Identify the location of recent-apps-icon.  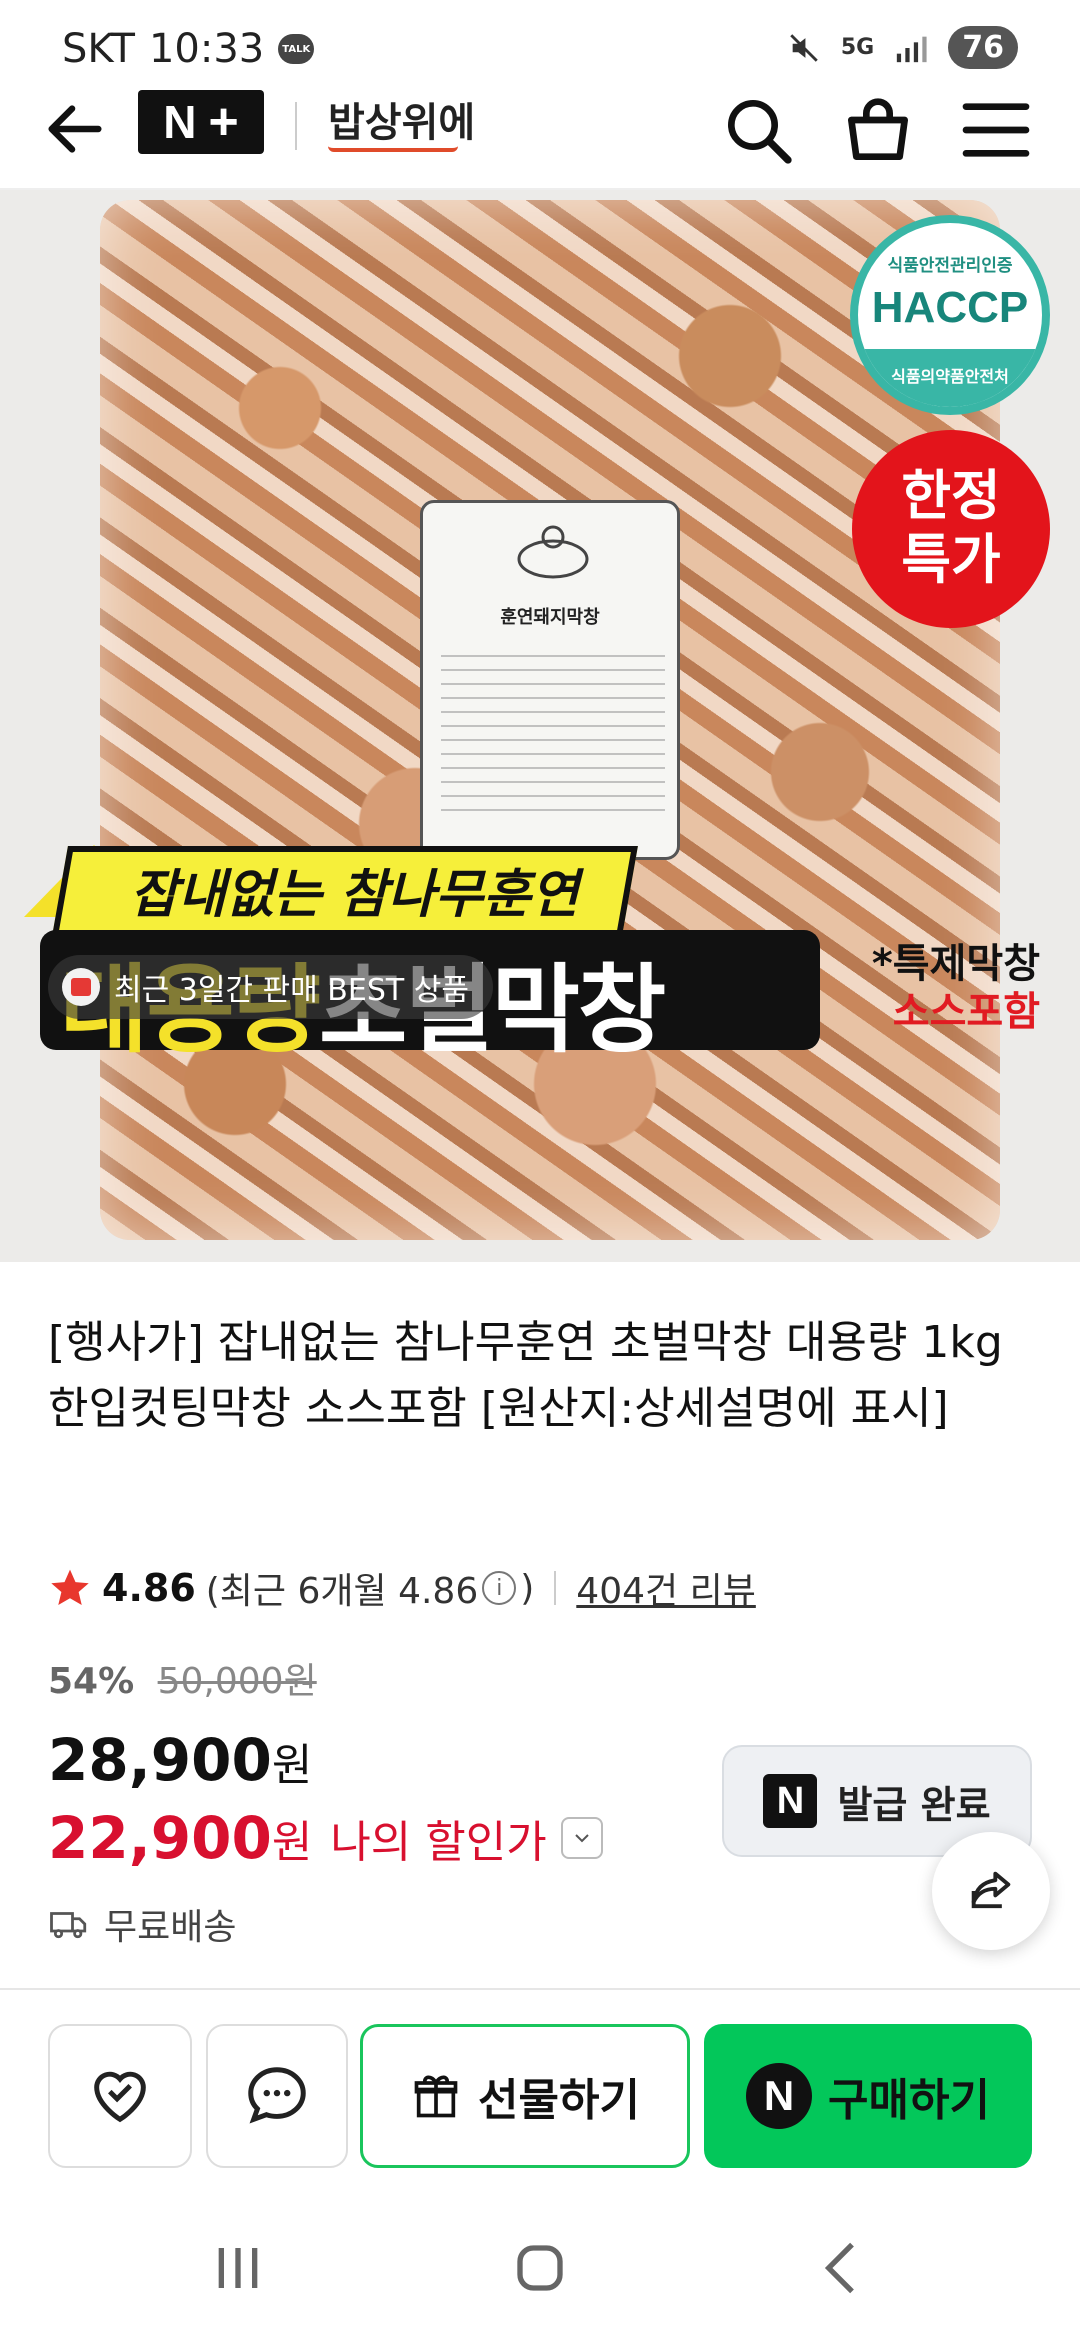
(238, 2268).